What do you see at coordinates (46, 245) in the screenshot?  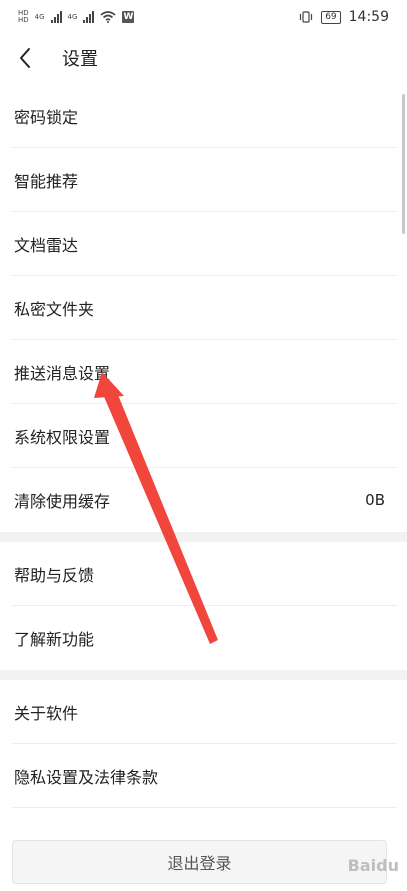 I see `setting-label: 文档雷达` at bounding box center [46, 245].